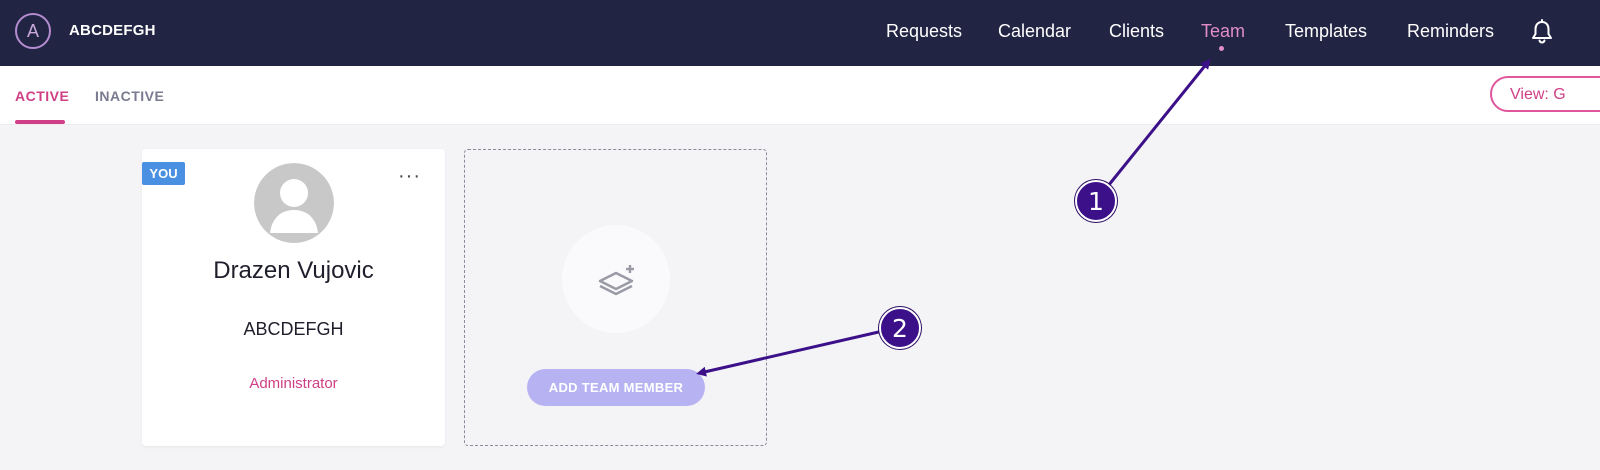  I want to click on logo-avatar: A, so click(33, 31).